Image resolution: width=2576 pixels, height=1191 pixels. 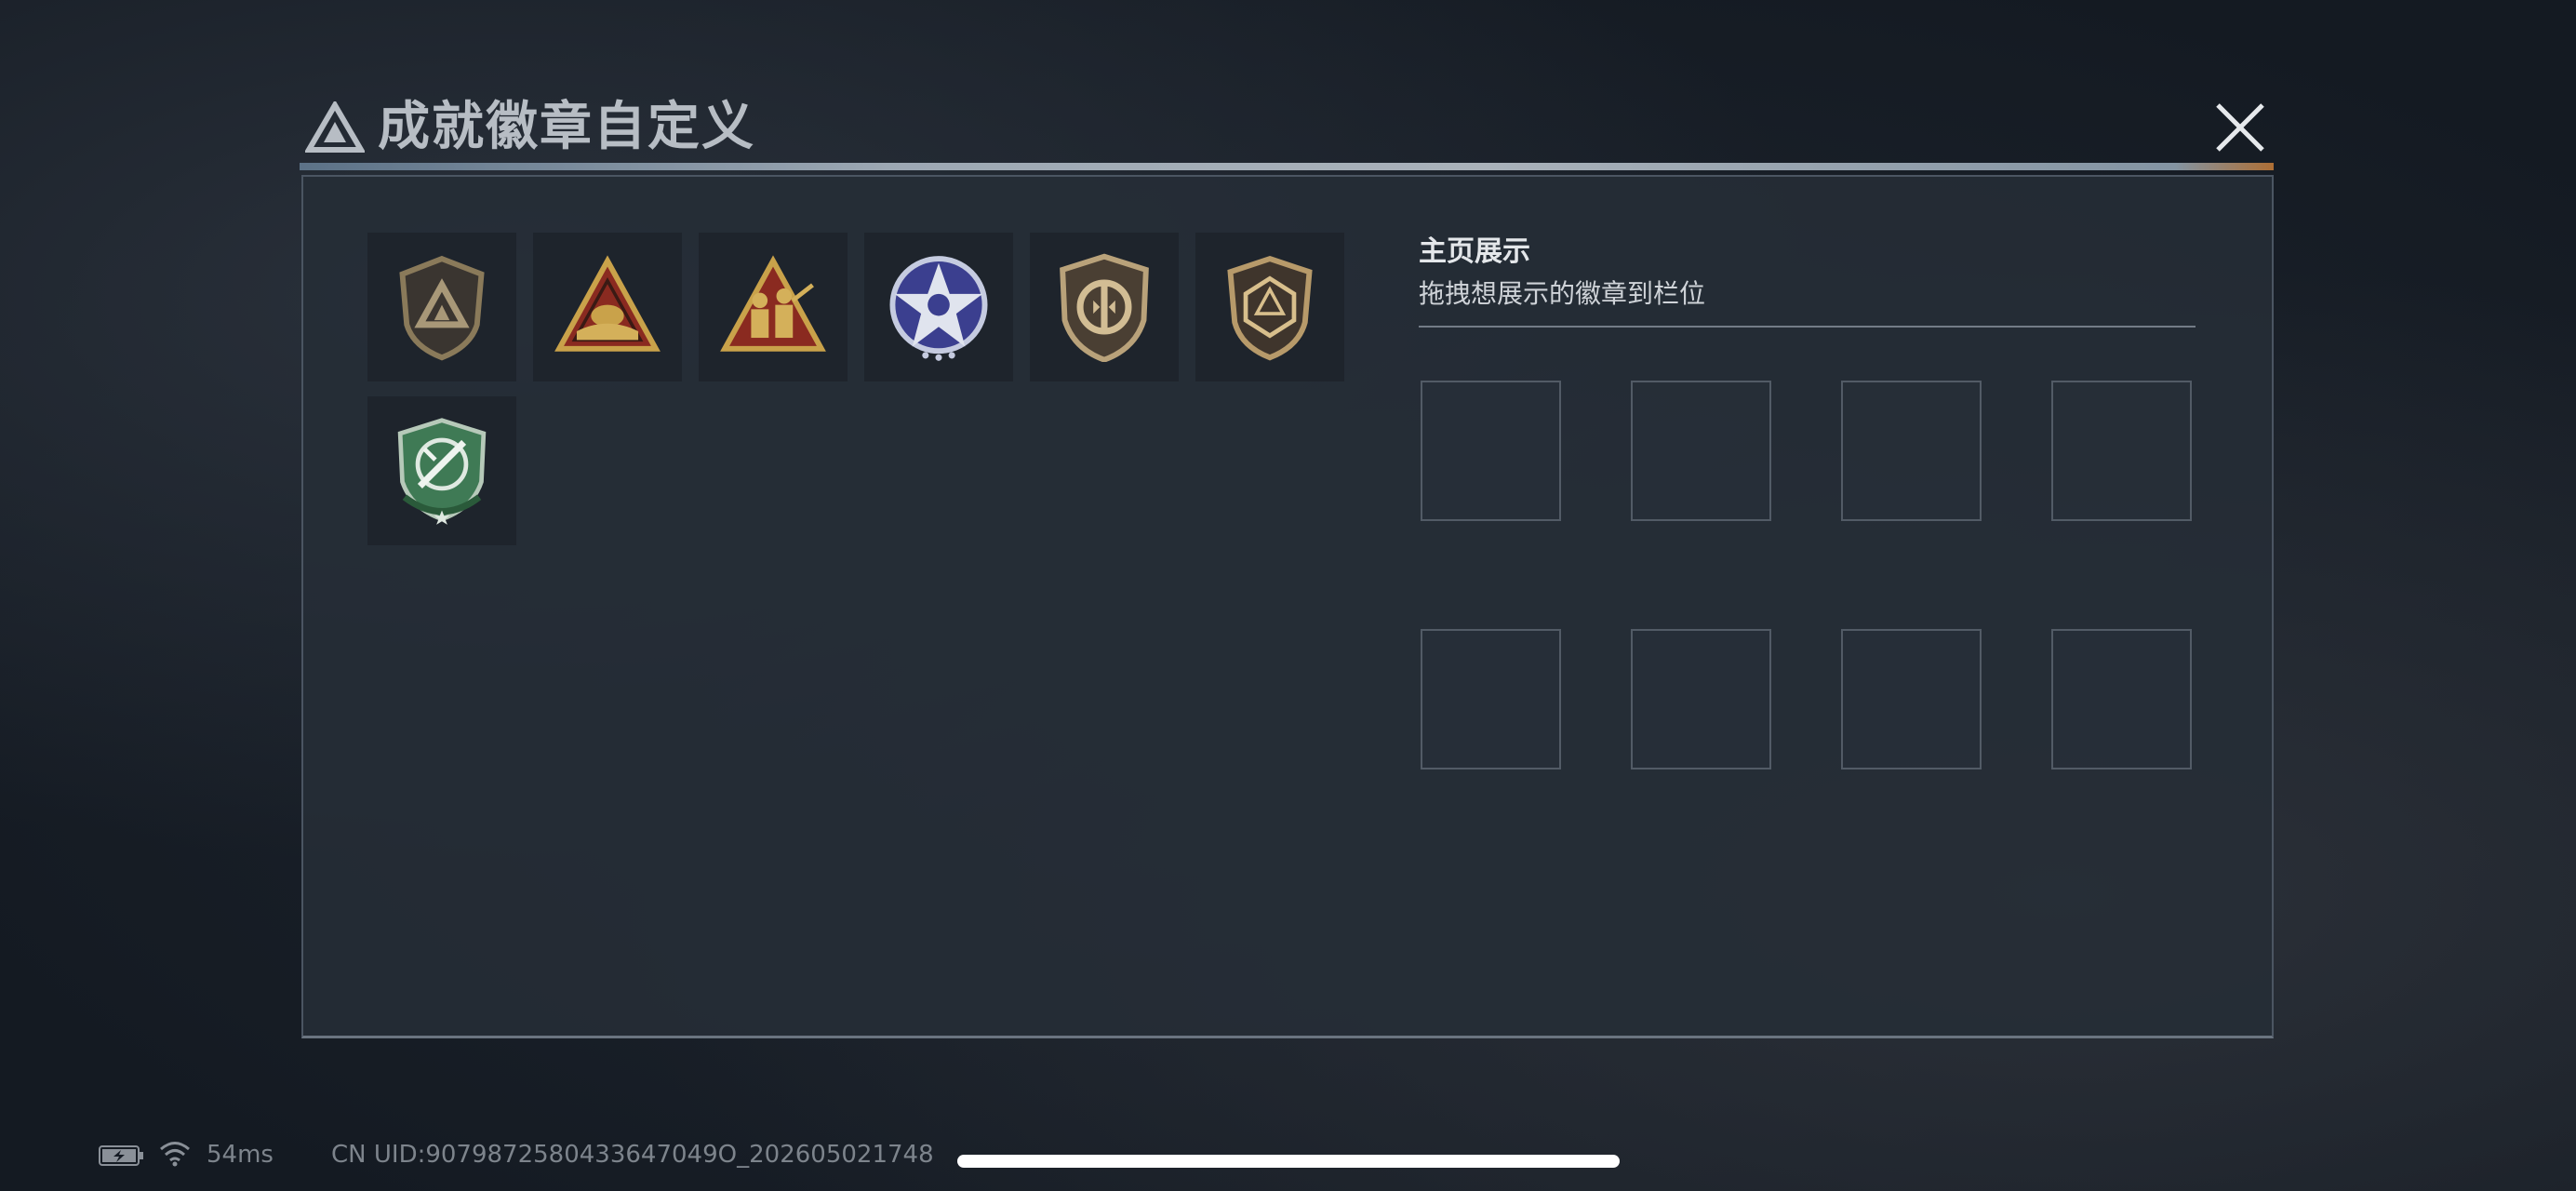 I want to click on close-button, so click(x=2240, y=127).